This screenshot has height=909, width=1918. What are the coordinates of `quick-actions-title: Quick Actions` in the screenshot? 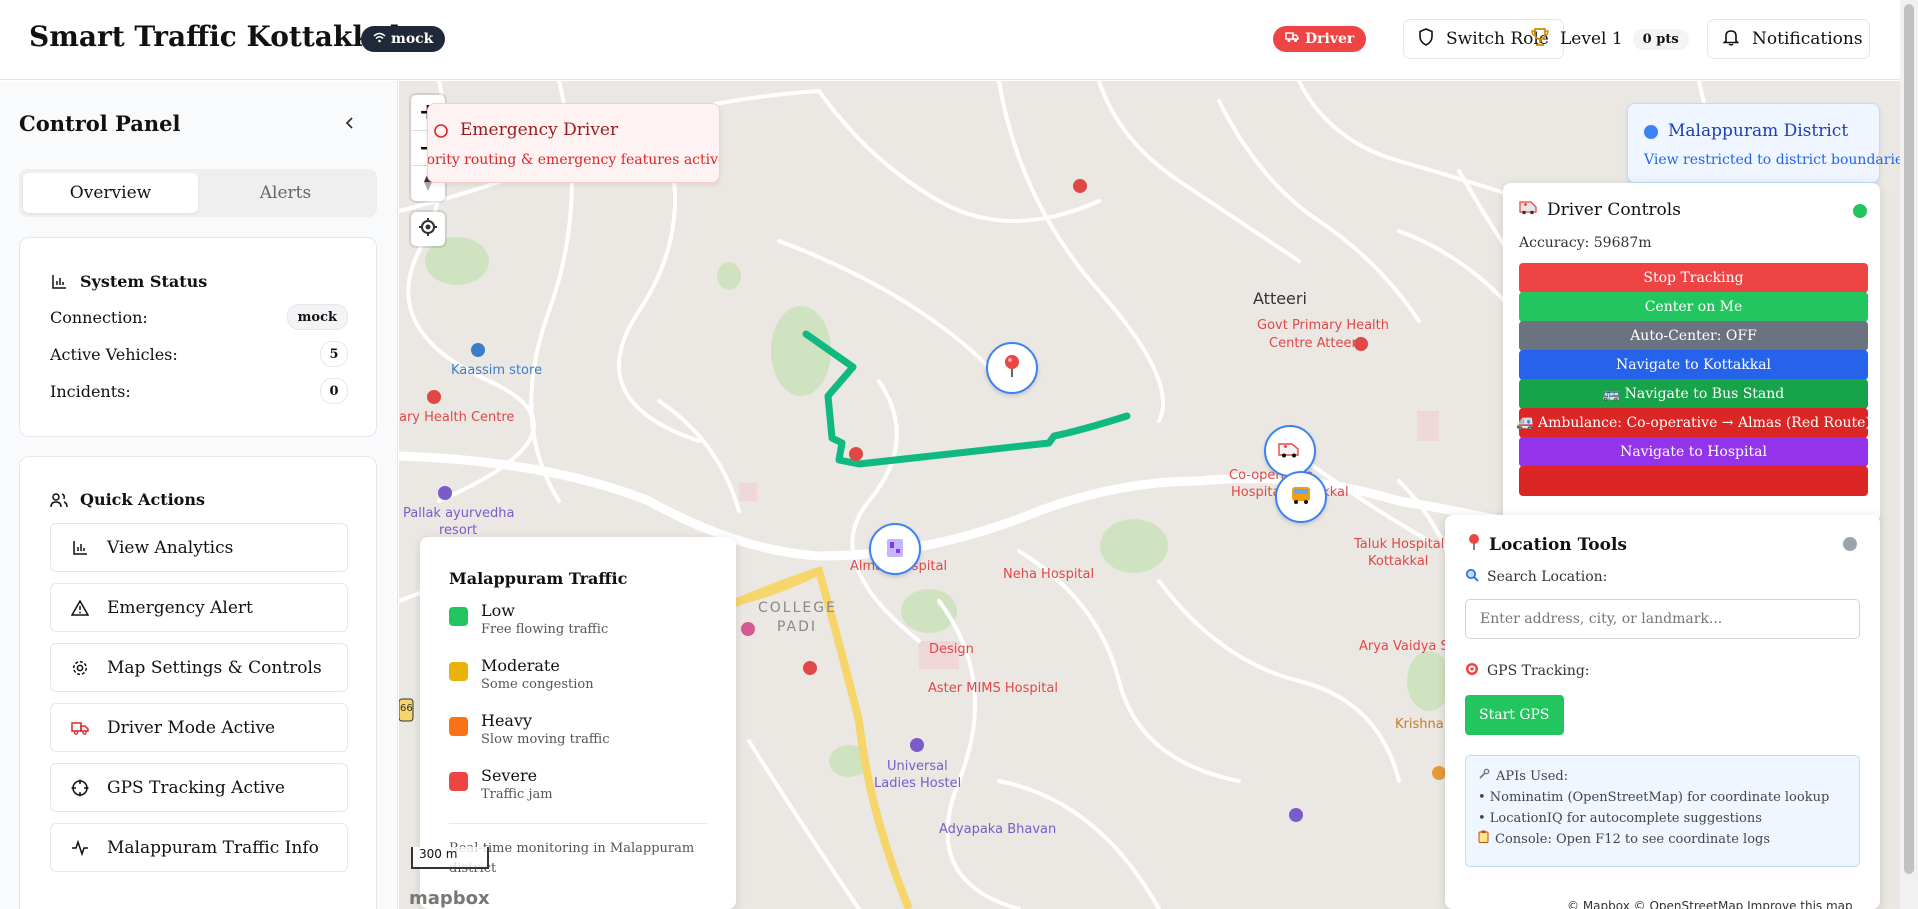 It's located at (142, 499).